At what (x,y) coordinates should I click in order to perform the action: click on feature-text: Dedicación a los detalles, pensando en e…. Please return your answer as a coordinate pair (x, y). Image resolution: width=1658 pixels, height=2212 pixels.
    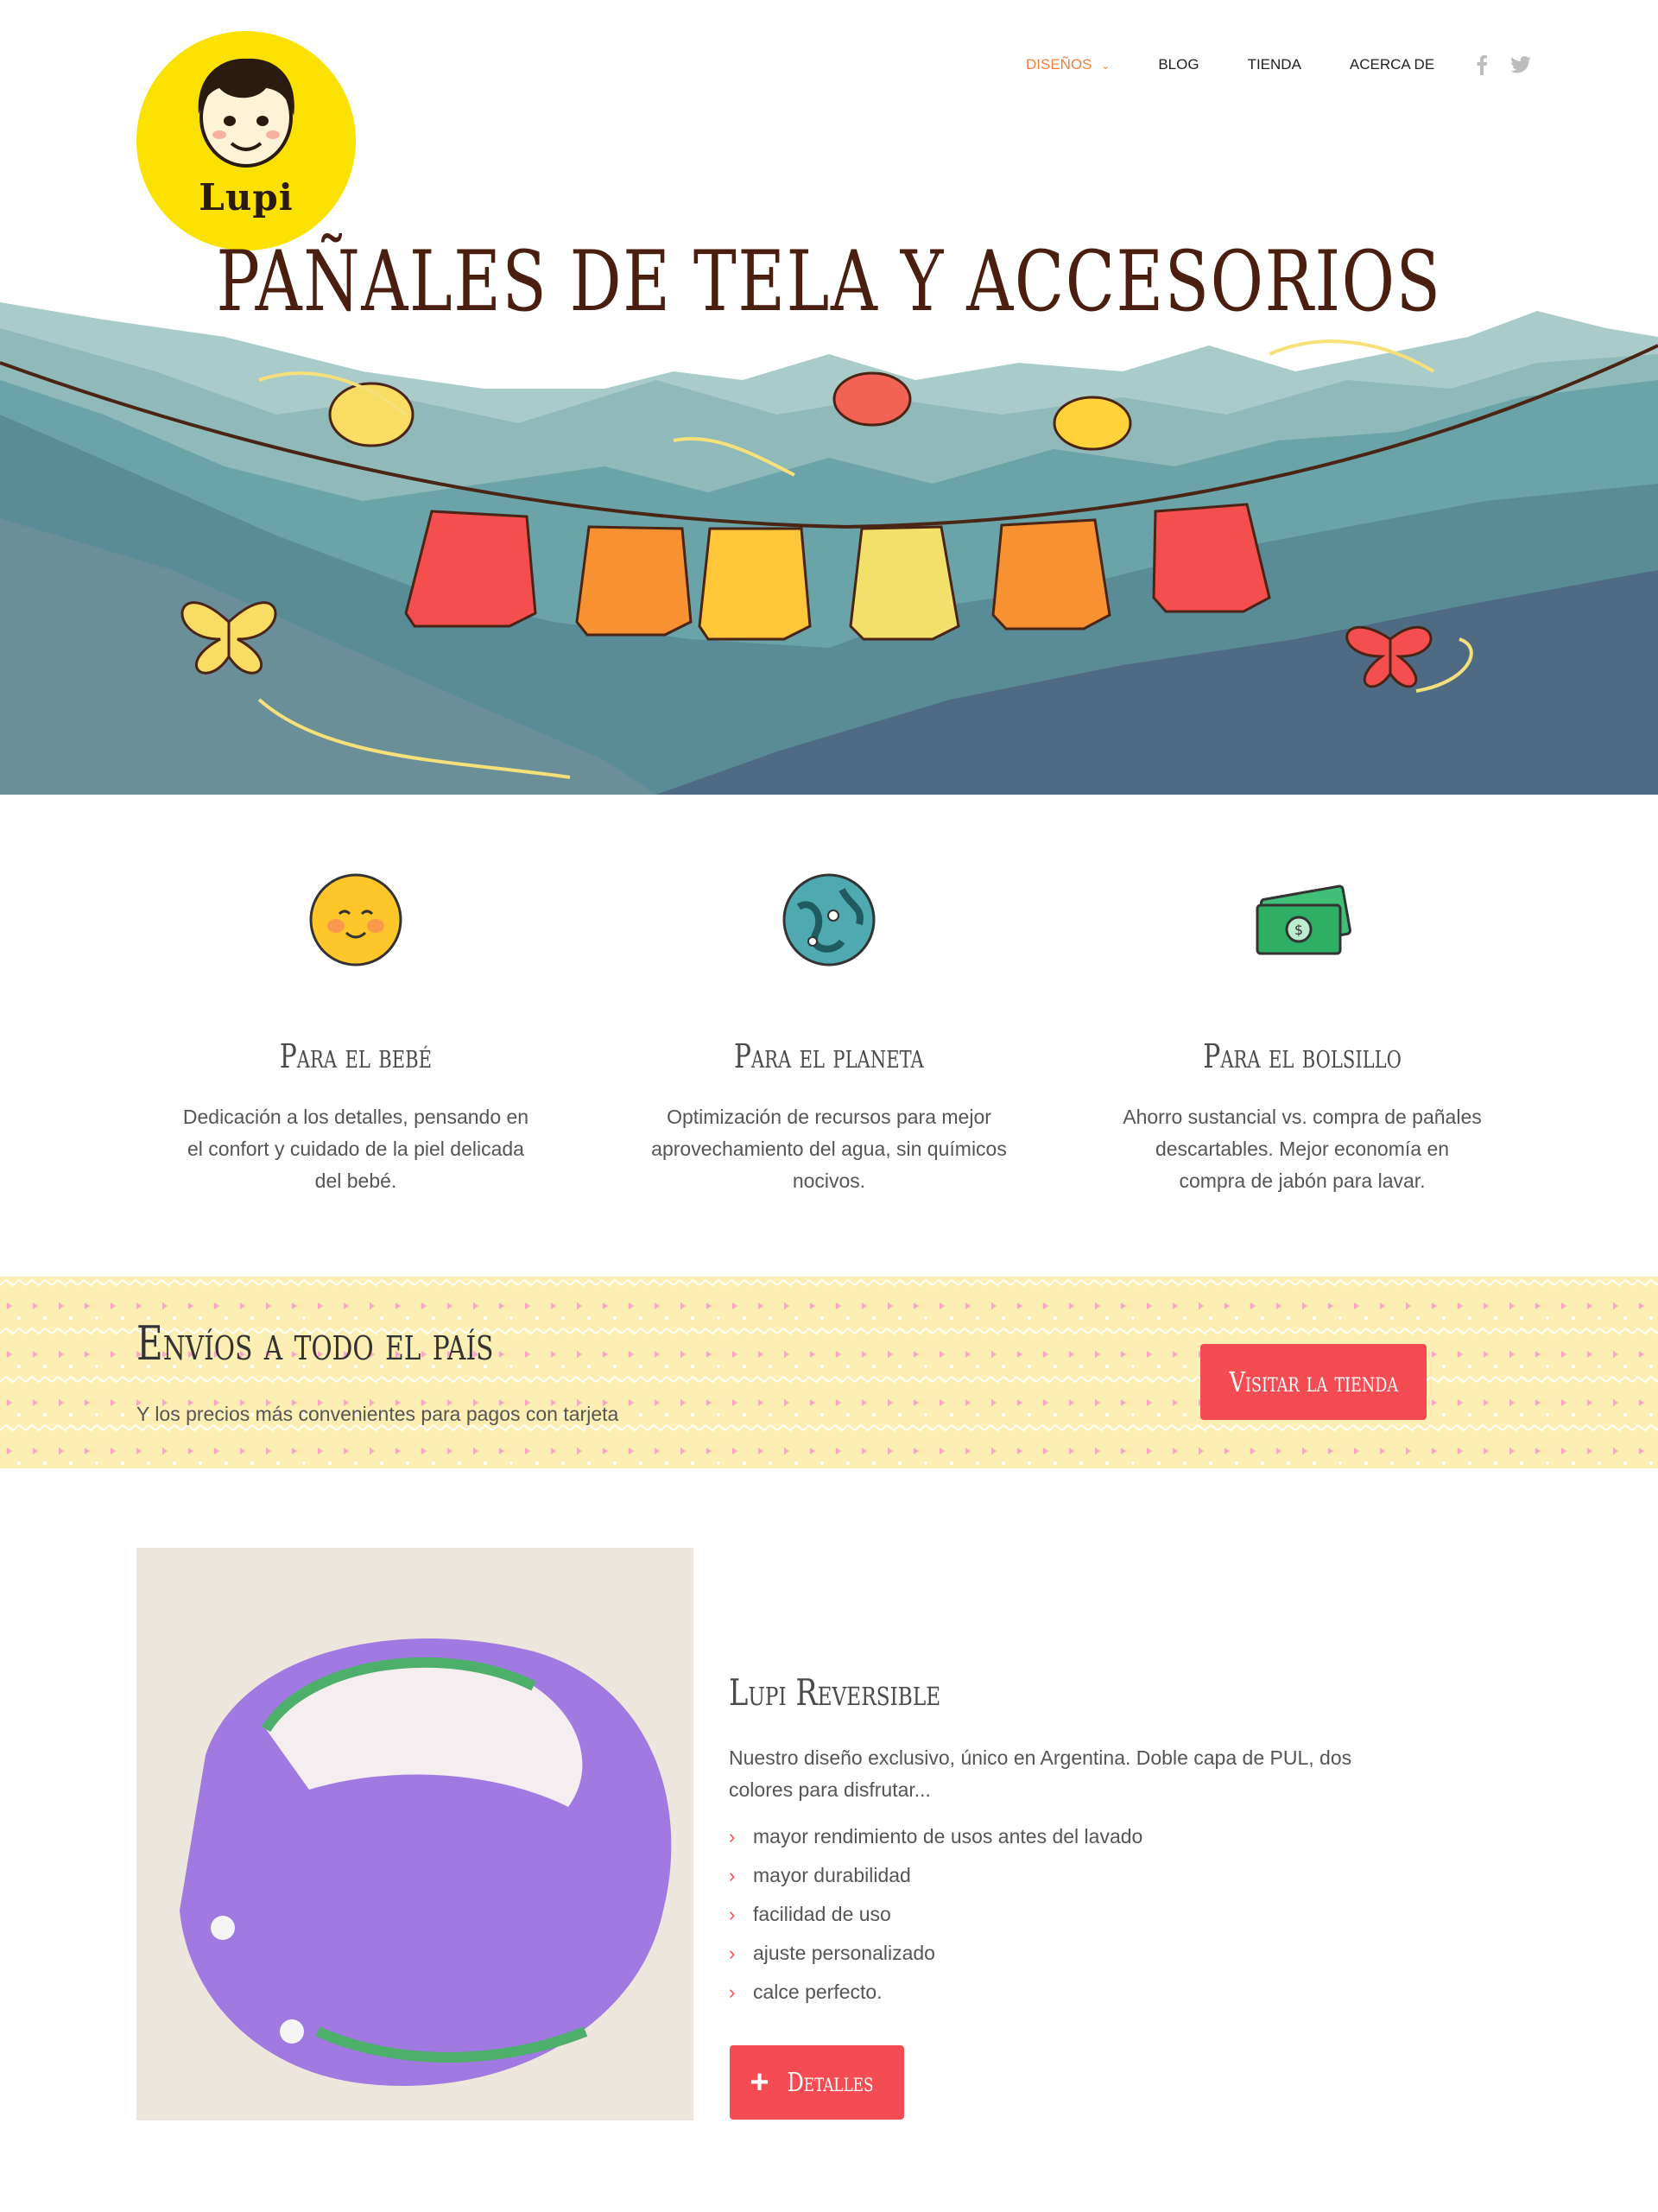
    Looking at the image, I should click on (355, 1149).